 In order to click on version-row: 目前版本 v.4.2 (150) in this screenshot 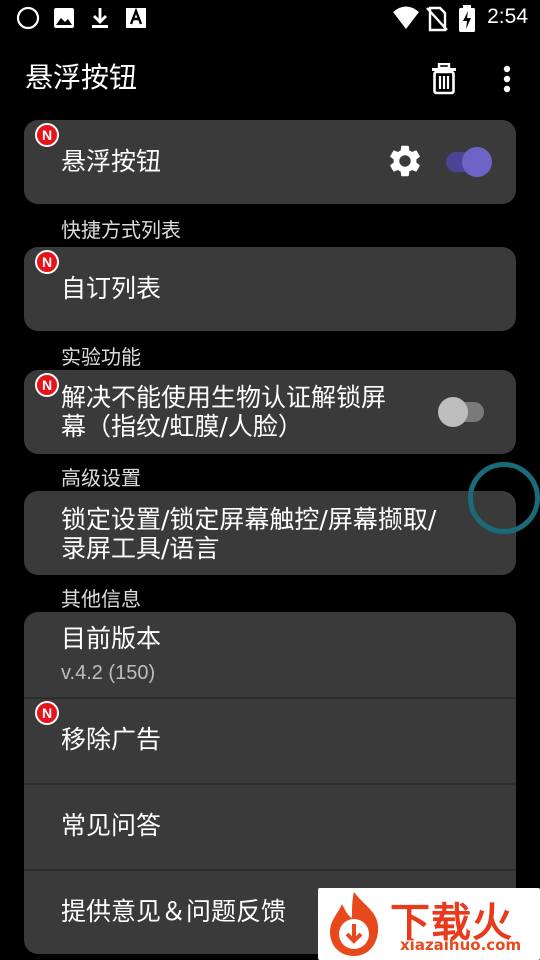, I will do `click(270, 654)`.